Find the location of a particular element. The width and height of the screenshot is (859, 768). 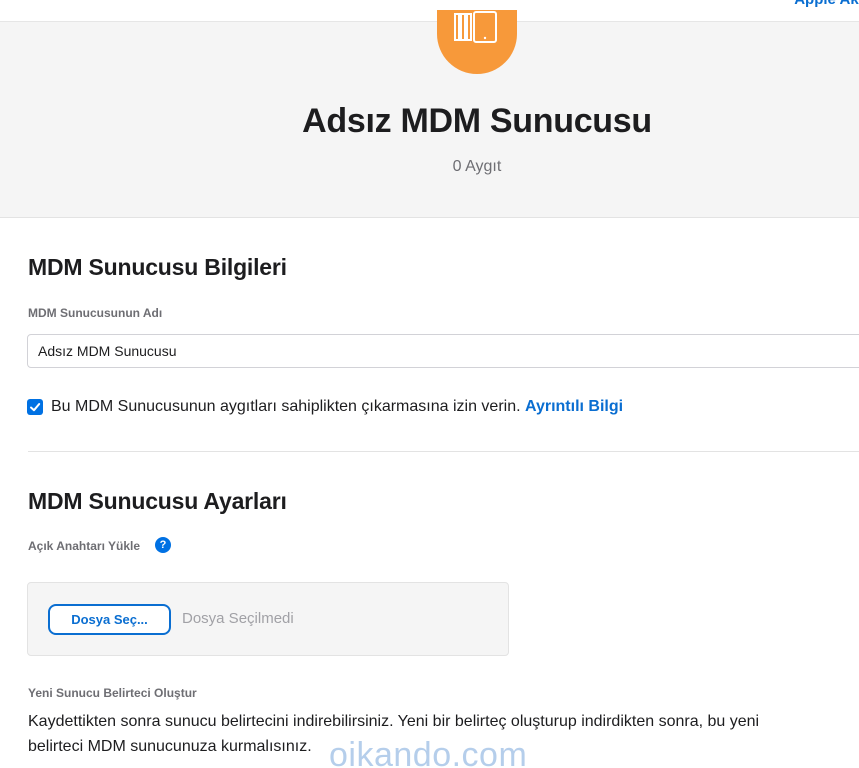

server-name-label: MDM Sunucusunun Adı is located at coordinates (95, 313).